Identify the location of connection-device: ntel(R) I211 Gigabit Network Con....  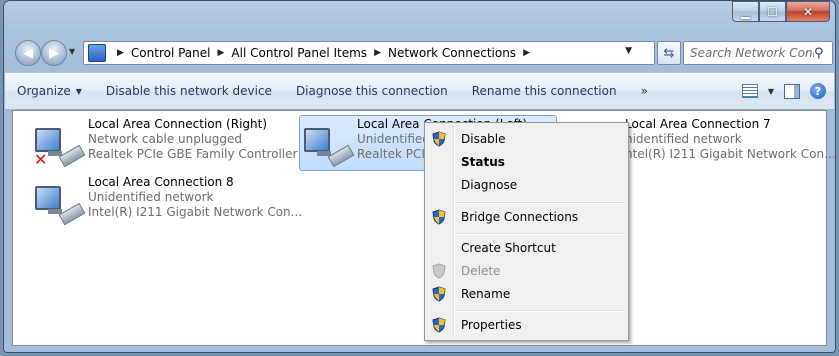
(730, 154).